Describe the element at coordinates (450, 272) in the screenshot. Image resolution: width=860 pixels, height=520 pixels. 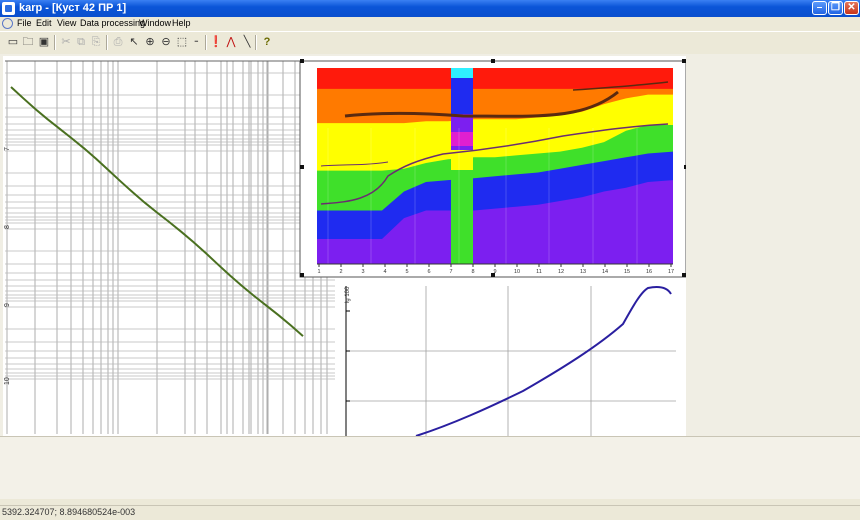
I see `x-tick-label: 7` at that location.